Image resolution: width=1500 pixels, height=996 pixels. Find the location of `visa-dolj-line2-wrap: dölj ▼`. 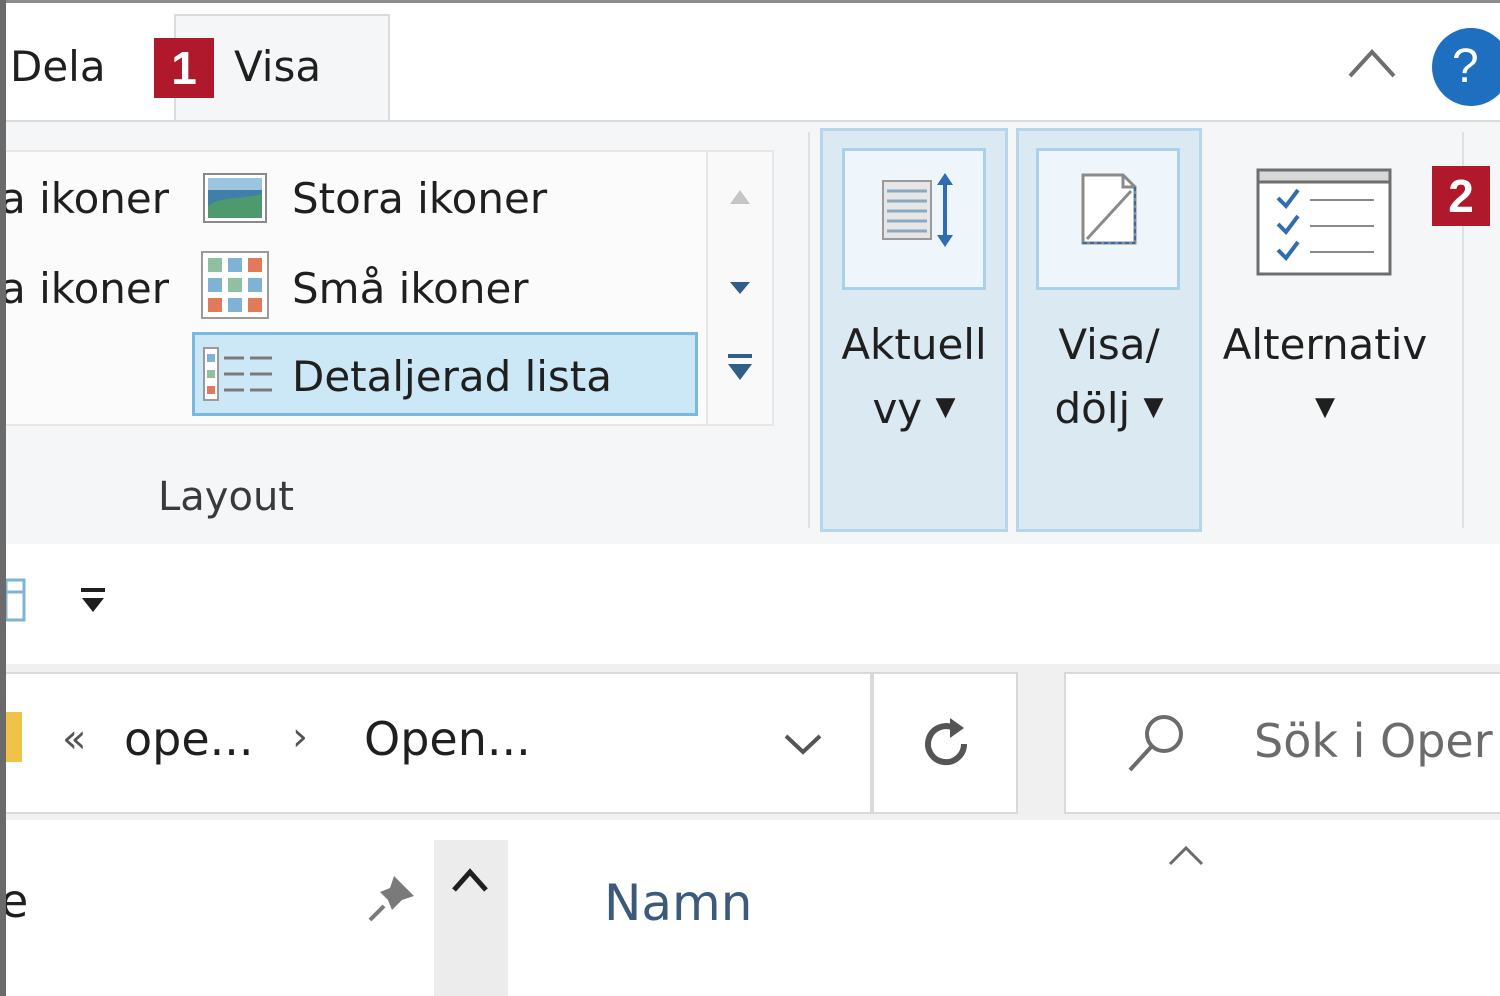

visa-dolj-line2-wrap: dölj ▼ is located at coordinates (1109, 408).